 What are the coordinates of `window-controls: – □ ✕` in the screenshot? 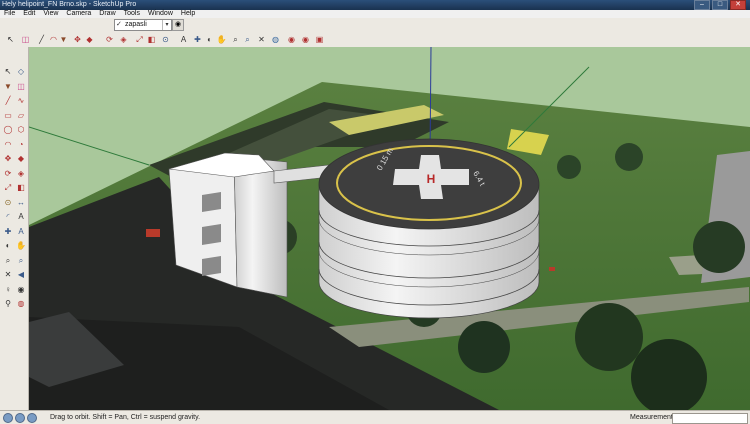 It's located at (720, 5).